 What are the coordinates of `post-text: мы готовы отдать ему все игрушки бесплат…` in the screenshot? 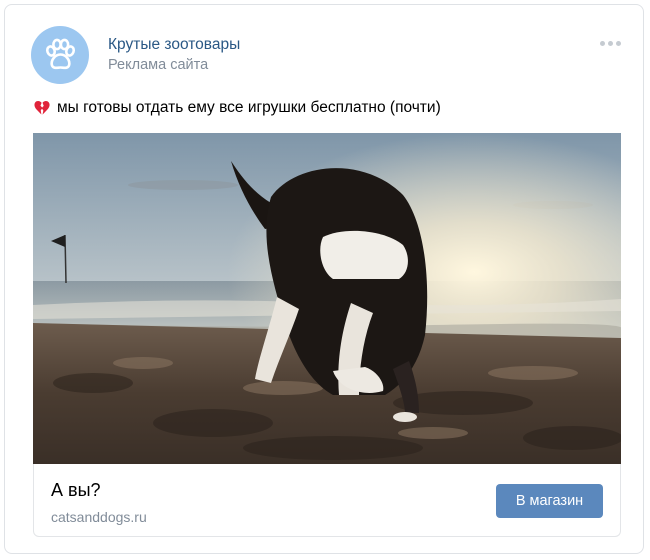 It's located at (237, 108).